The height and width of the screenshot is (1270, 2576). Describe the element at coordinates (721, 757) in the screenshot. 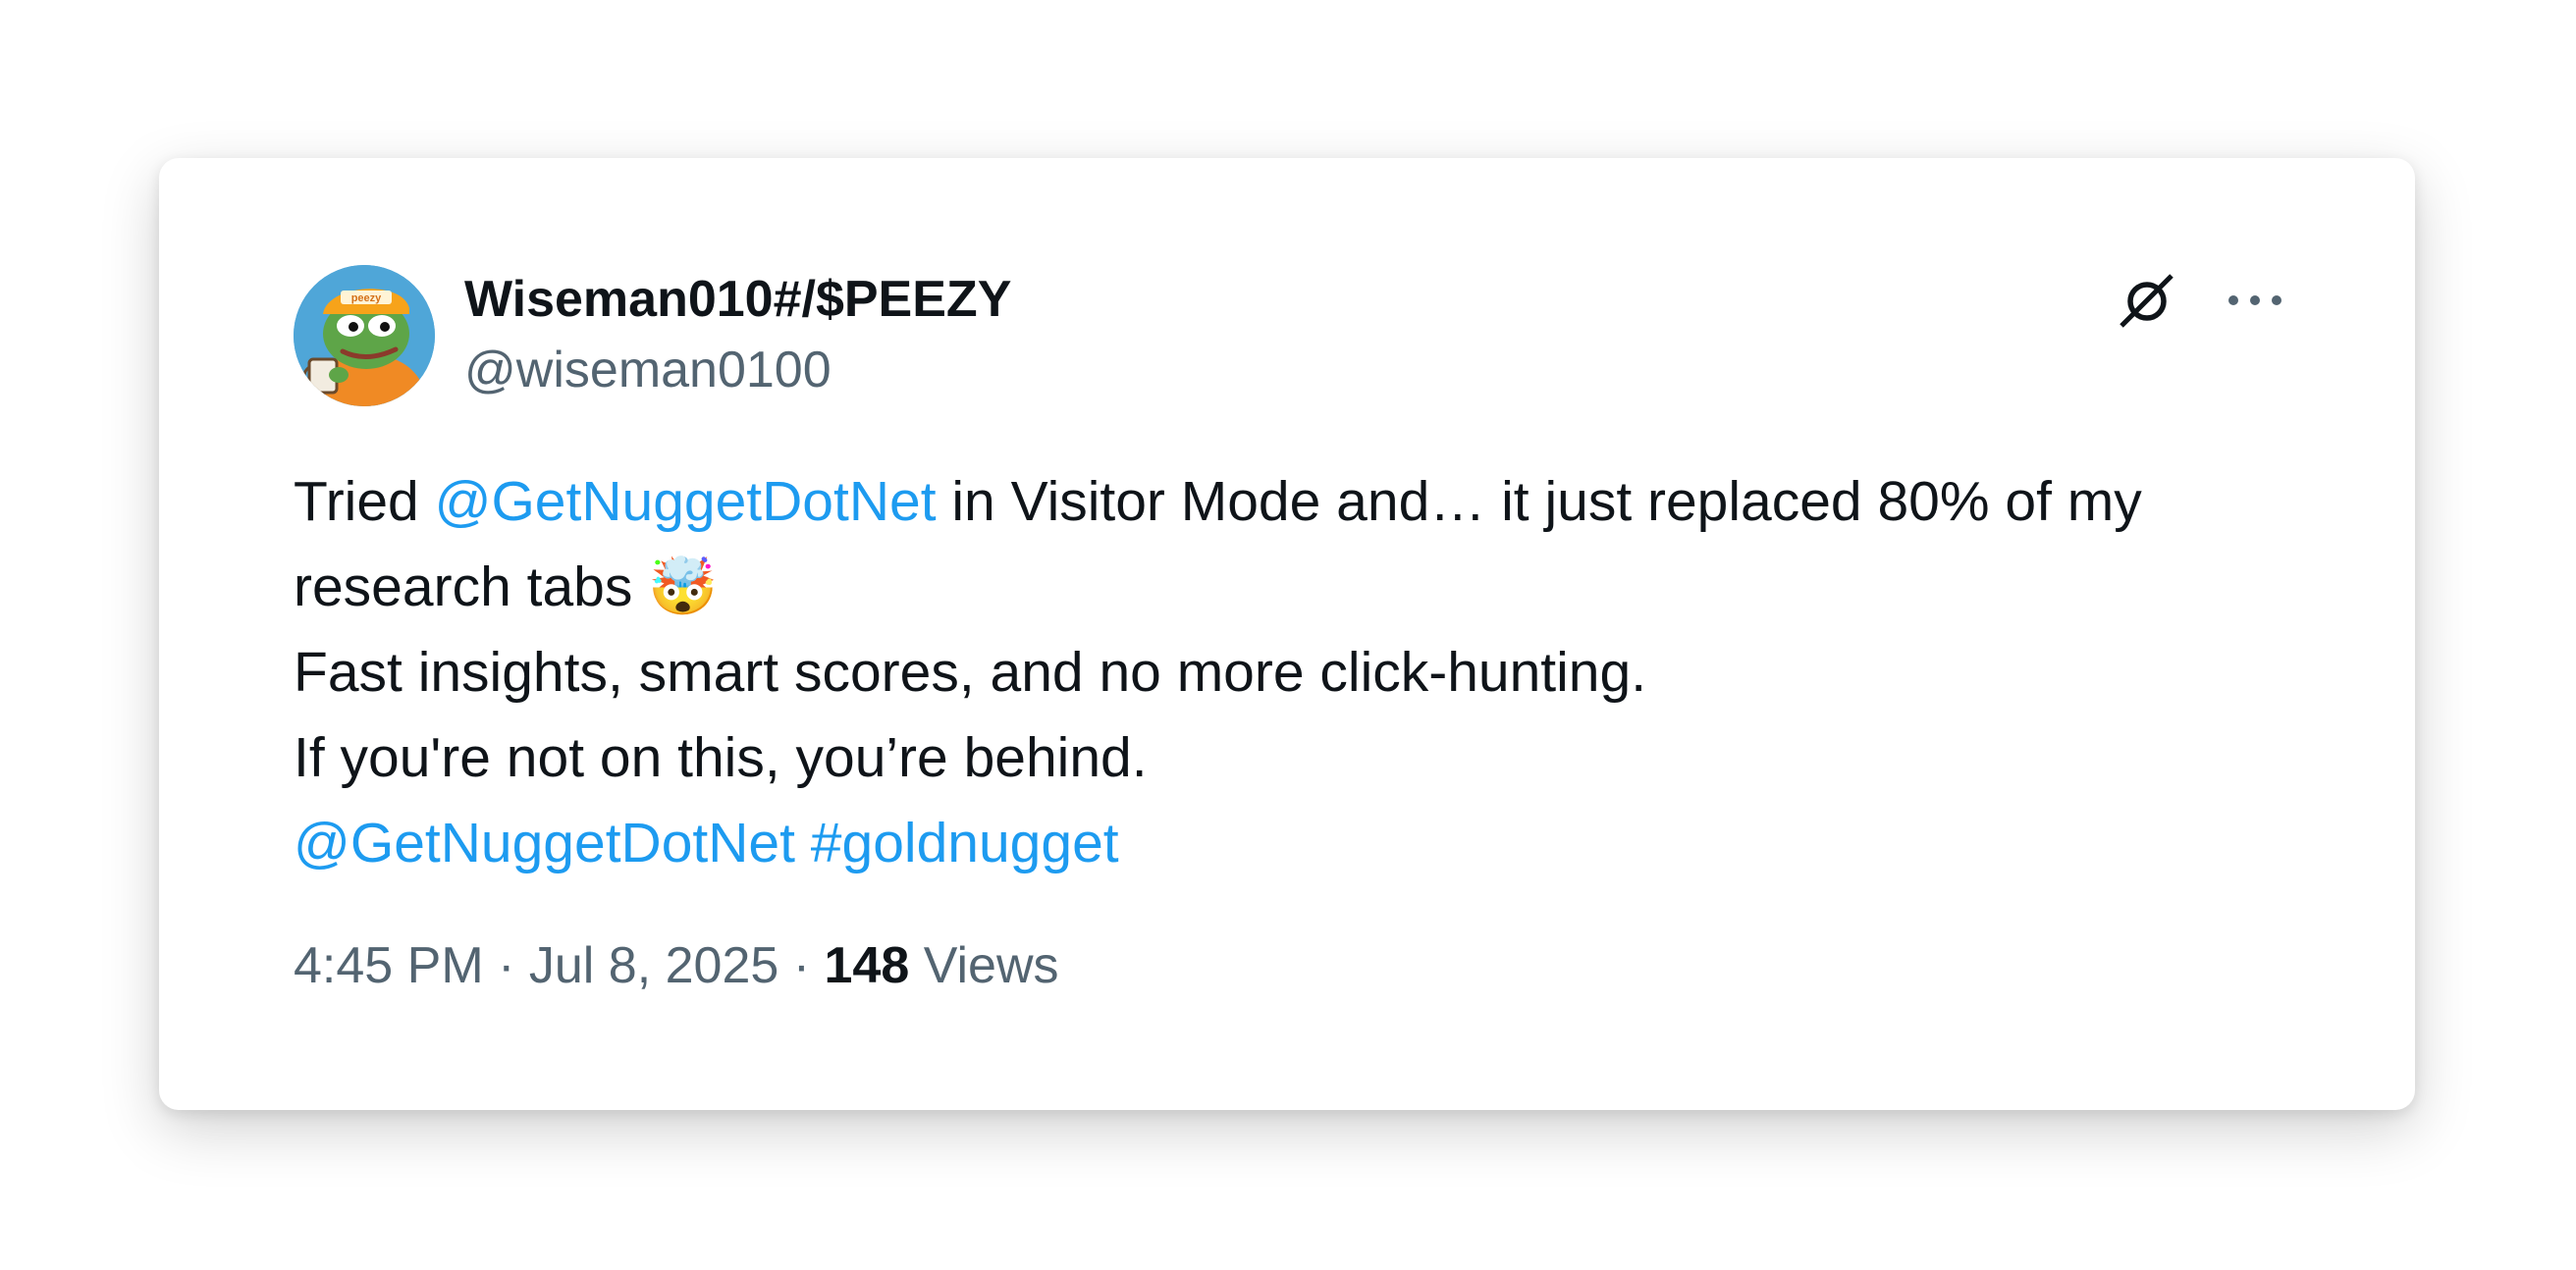

I see `tweet-line-4: If you're not on this, you’re behind.` at that location.